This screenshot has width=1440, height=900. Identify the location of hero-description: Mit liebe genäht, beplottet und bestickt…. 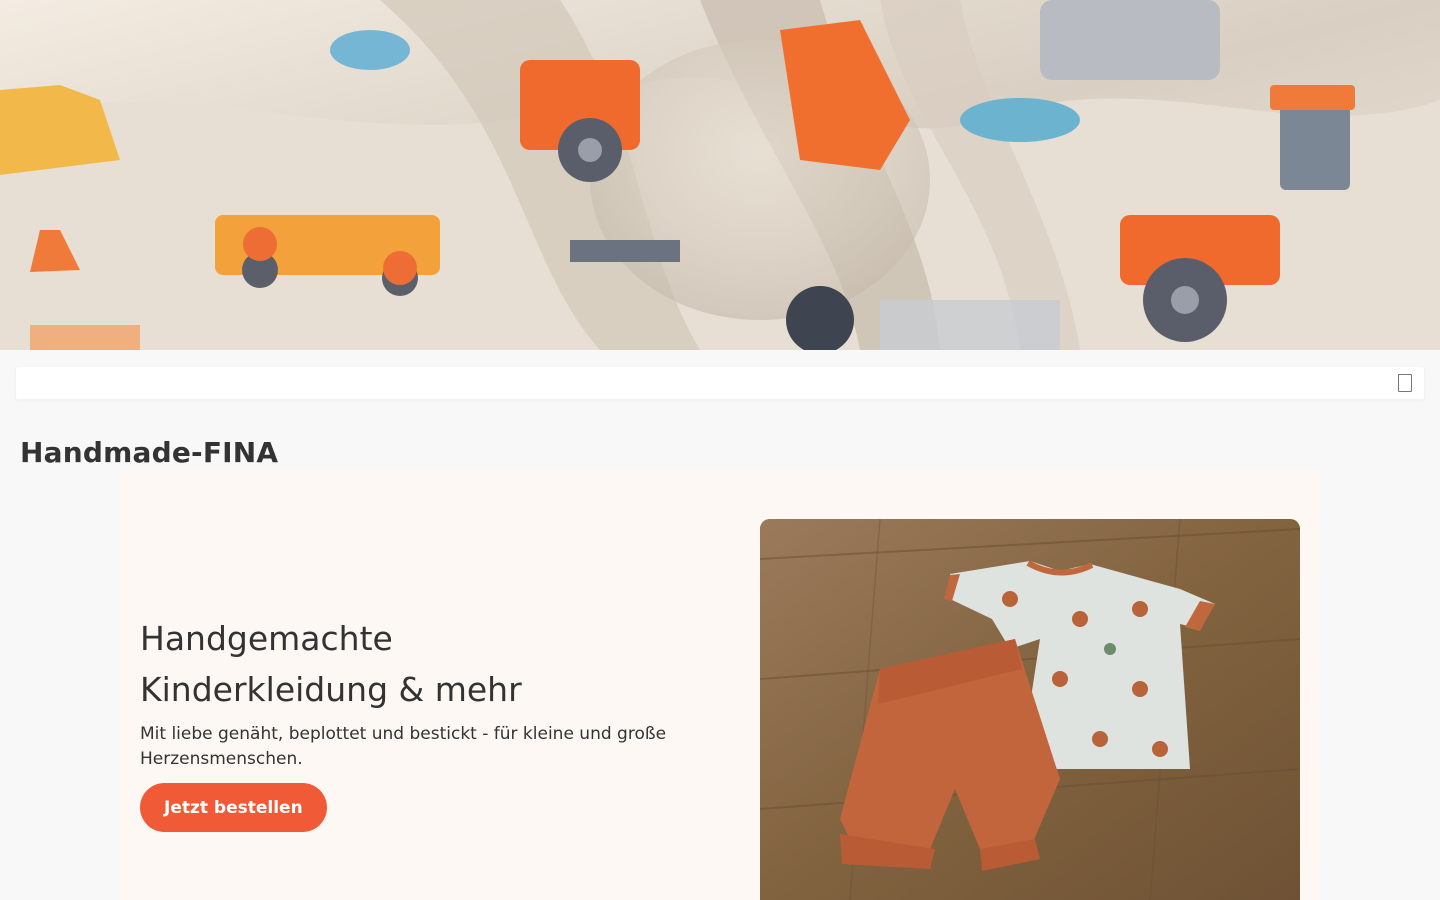
(403, 746).